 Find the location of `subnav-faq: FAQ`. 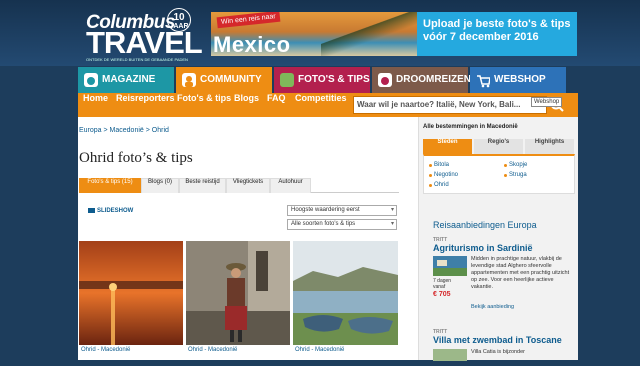

subnav-faq: FAQ is located at coordinates (276, 105).